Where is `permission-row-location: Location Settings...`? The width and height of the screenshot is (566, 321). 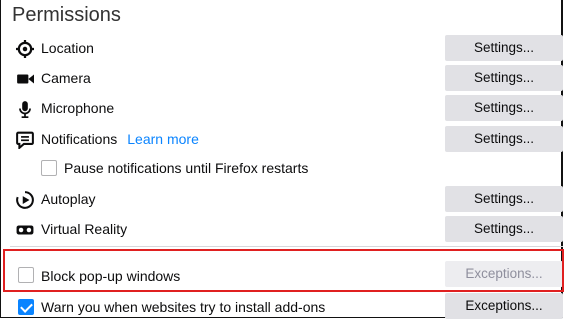 permission-row-location: Location Settings... is located at coordinates (283, 48).